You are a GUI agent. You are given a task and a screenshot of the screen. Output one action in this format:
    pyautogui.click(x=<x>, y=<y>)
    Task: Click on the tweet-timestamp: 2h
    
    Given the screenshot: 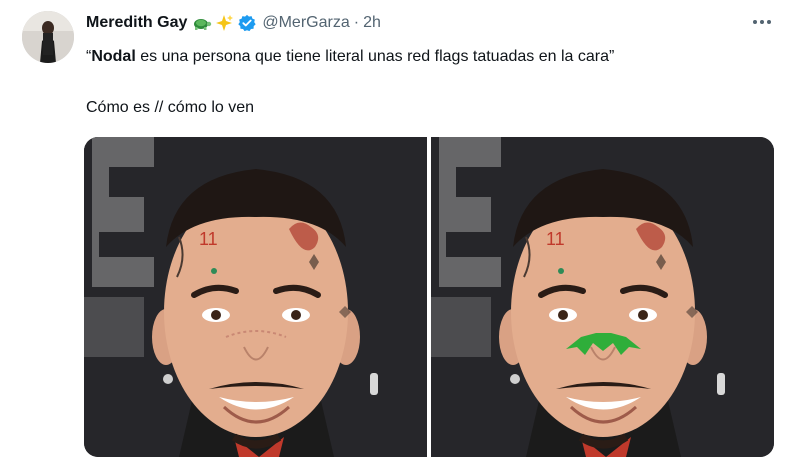 What is the action you would take?
    pyautogui.click(x=372, y=23)
    